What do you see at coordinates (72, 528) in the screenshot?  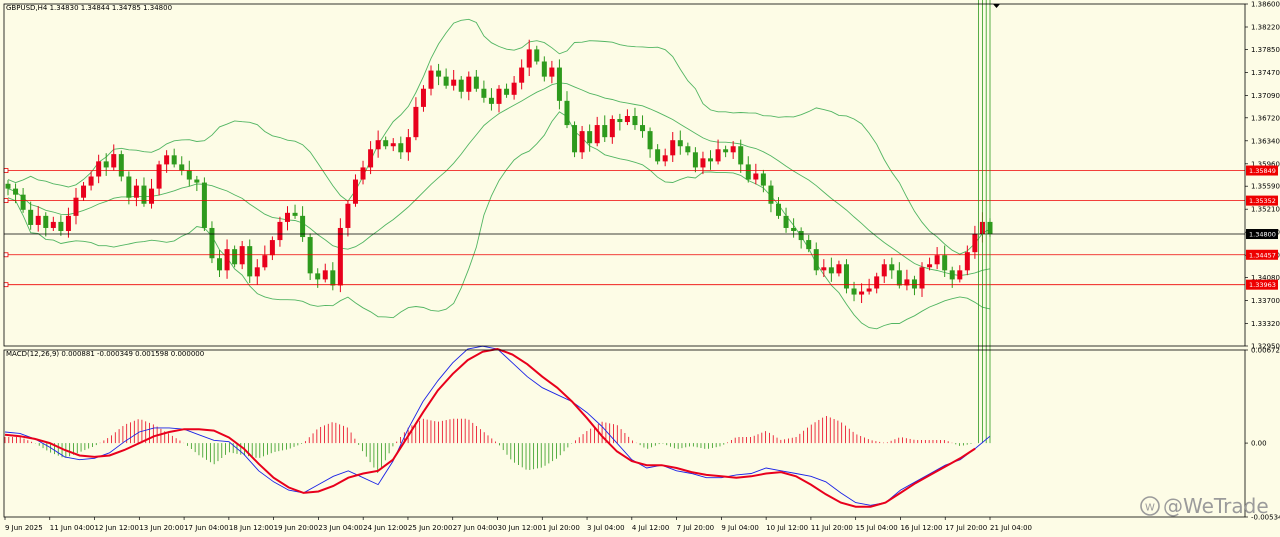 I see `time-tick-label: 11 Jun 04:00` at bounding box center [72, 528].